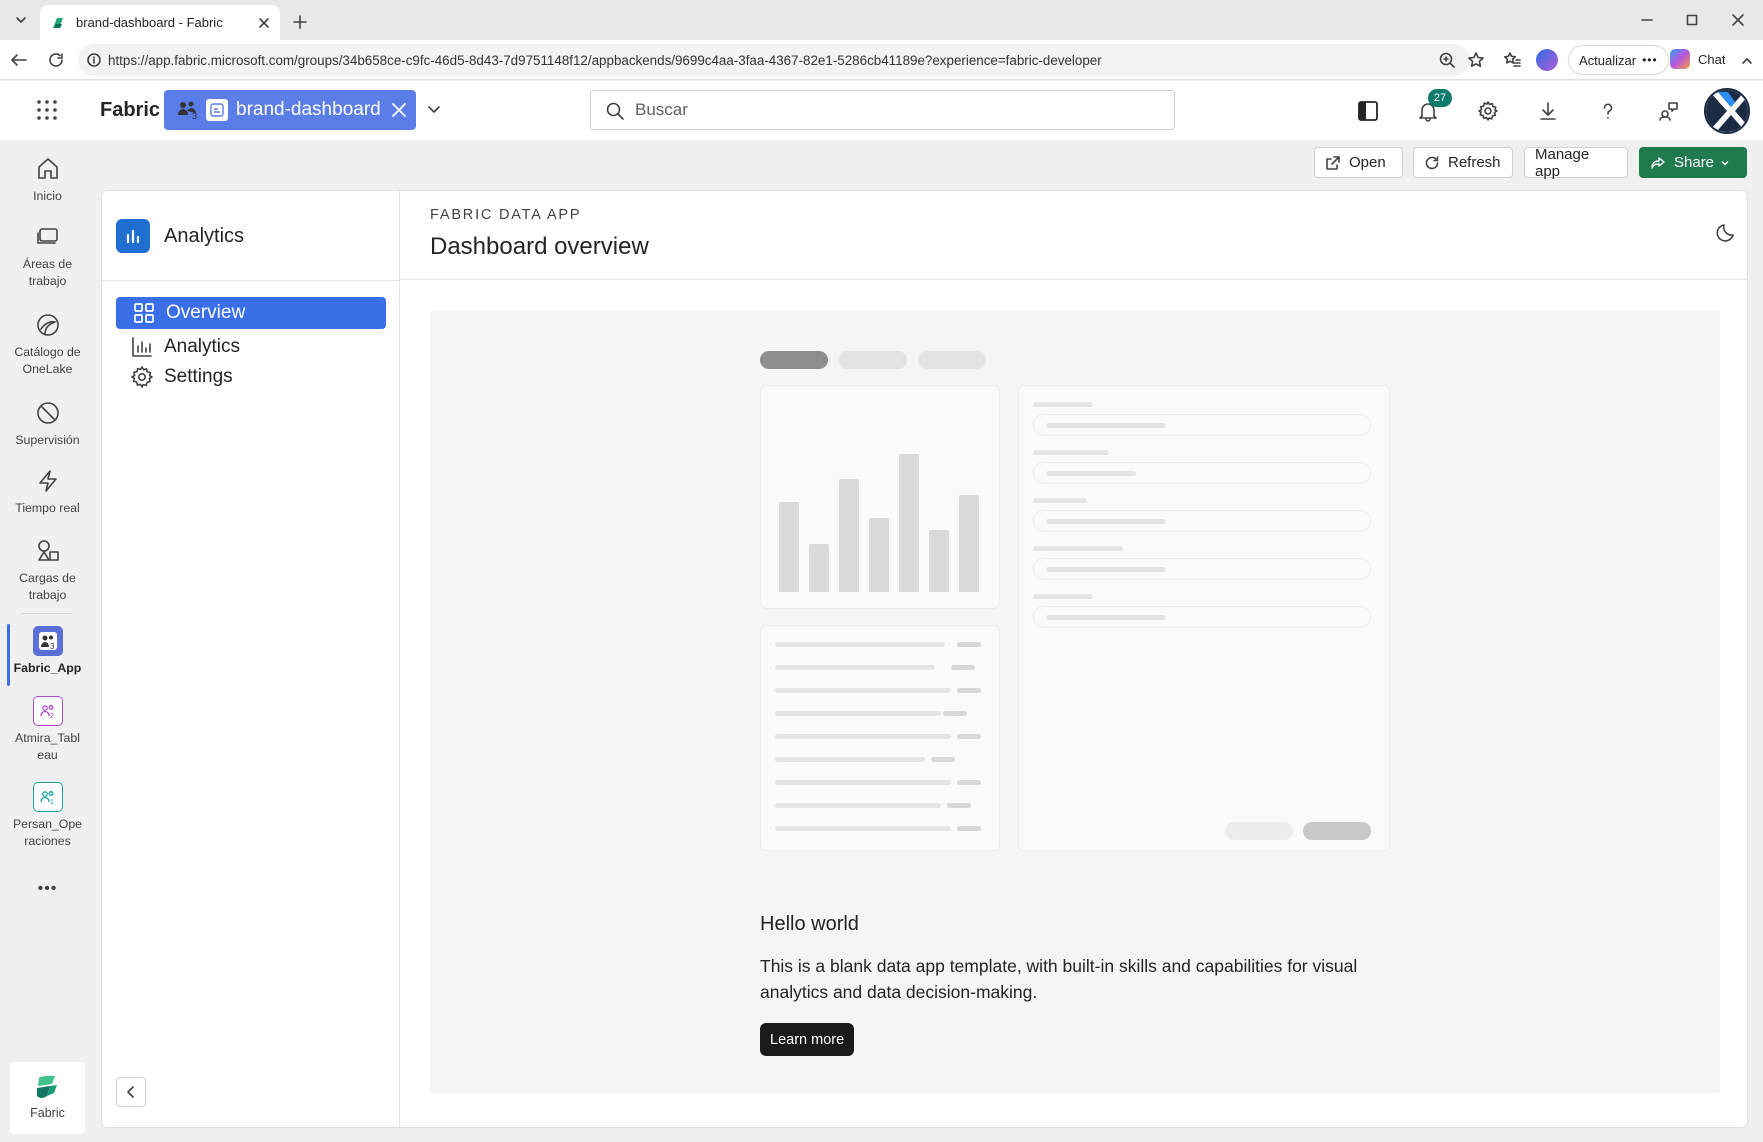 This screenshot has width=1763, height=1142. I want to click on workspace-icon: 3, so click(188, 110).